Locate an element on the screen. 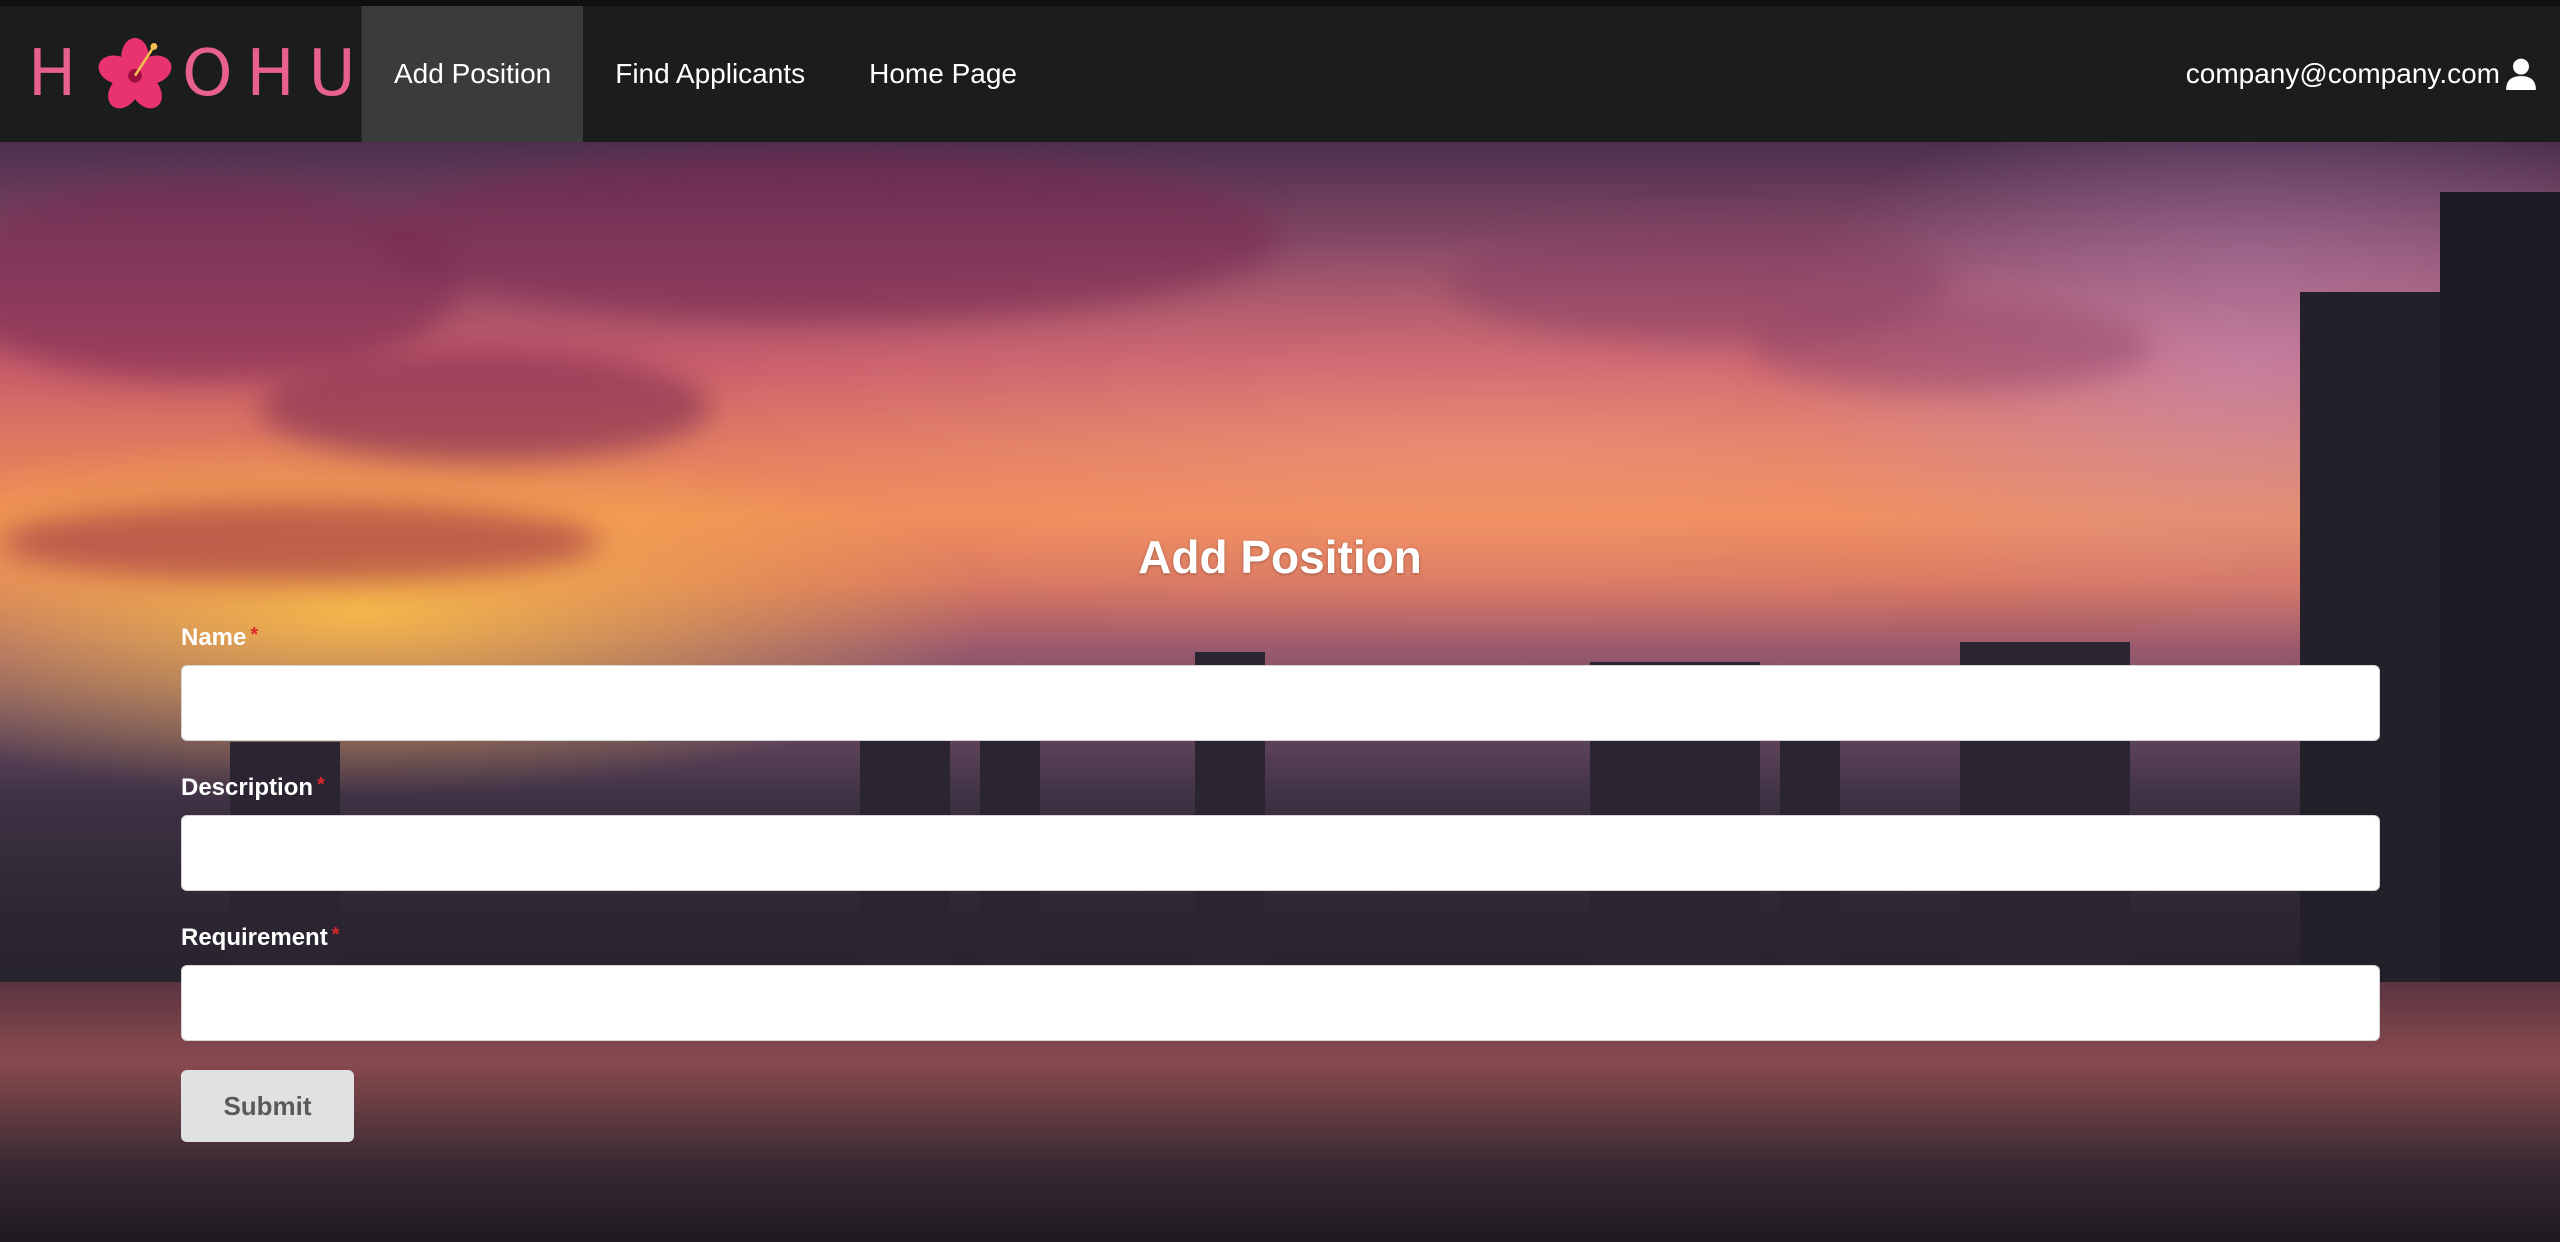  nav-item-label: Home Page is located at coordinates (943, 73).